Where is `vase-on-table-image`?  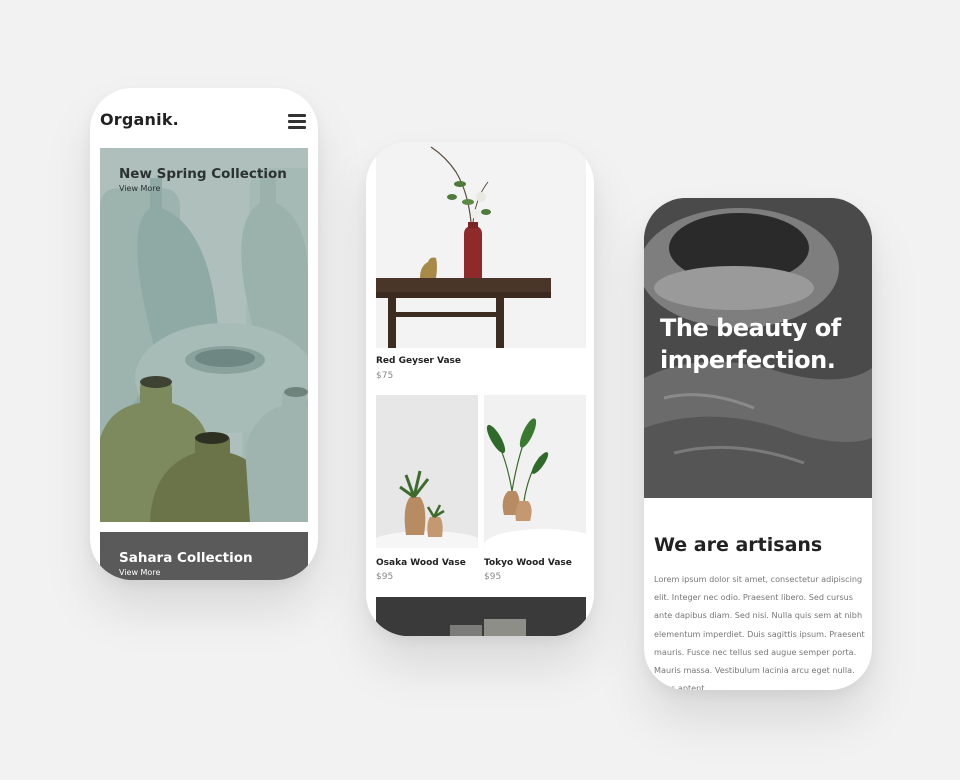
vase-on-table-image is located at coordinates (481, 245).